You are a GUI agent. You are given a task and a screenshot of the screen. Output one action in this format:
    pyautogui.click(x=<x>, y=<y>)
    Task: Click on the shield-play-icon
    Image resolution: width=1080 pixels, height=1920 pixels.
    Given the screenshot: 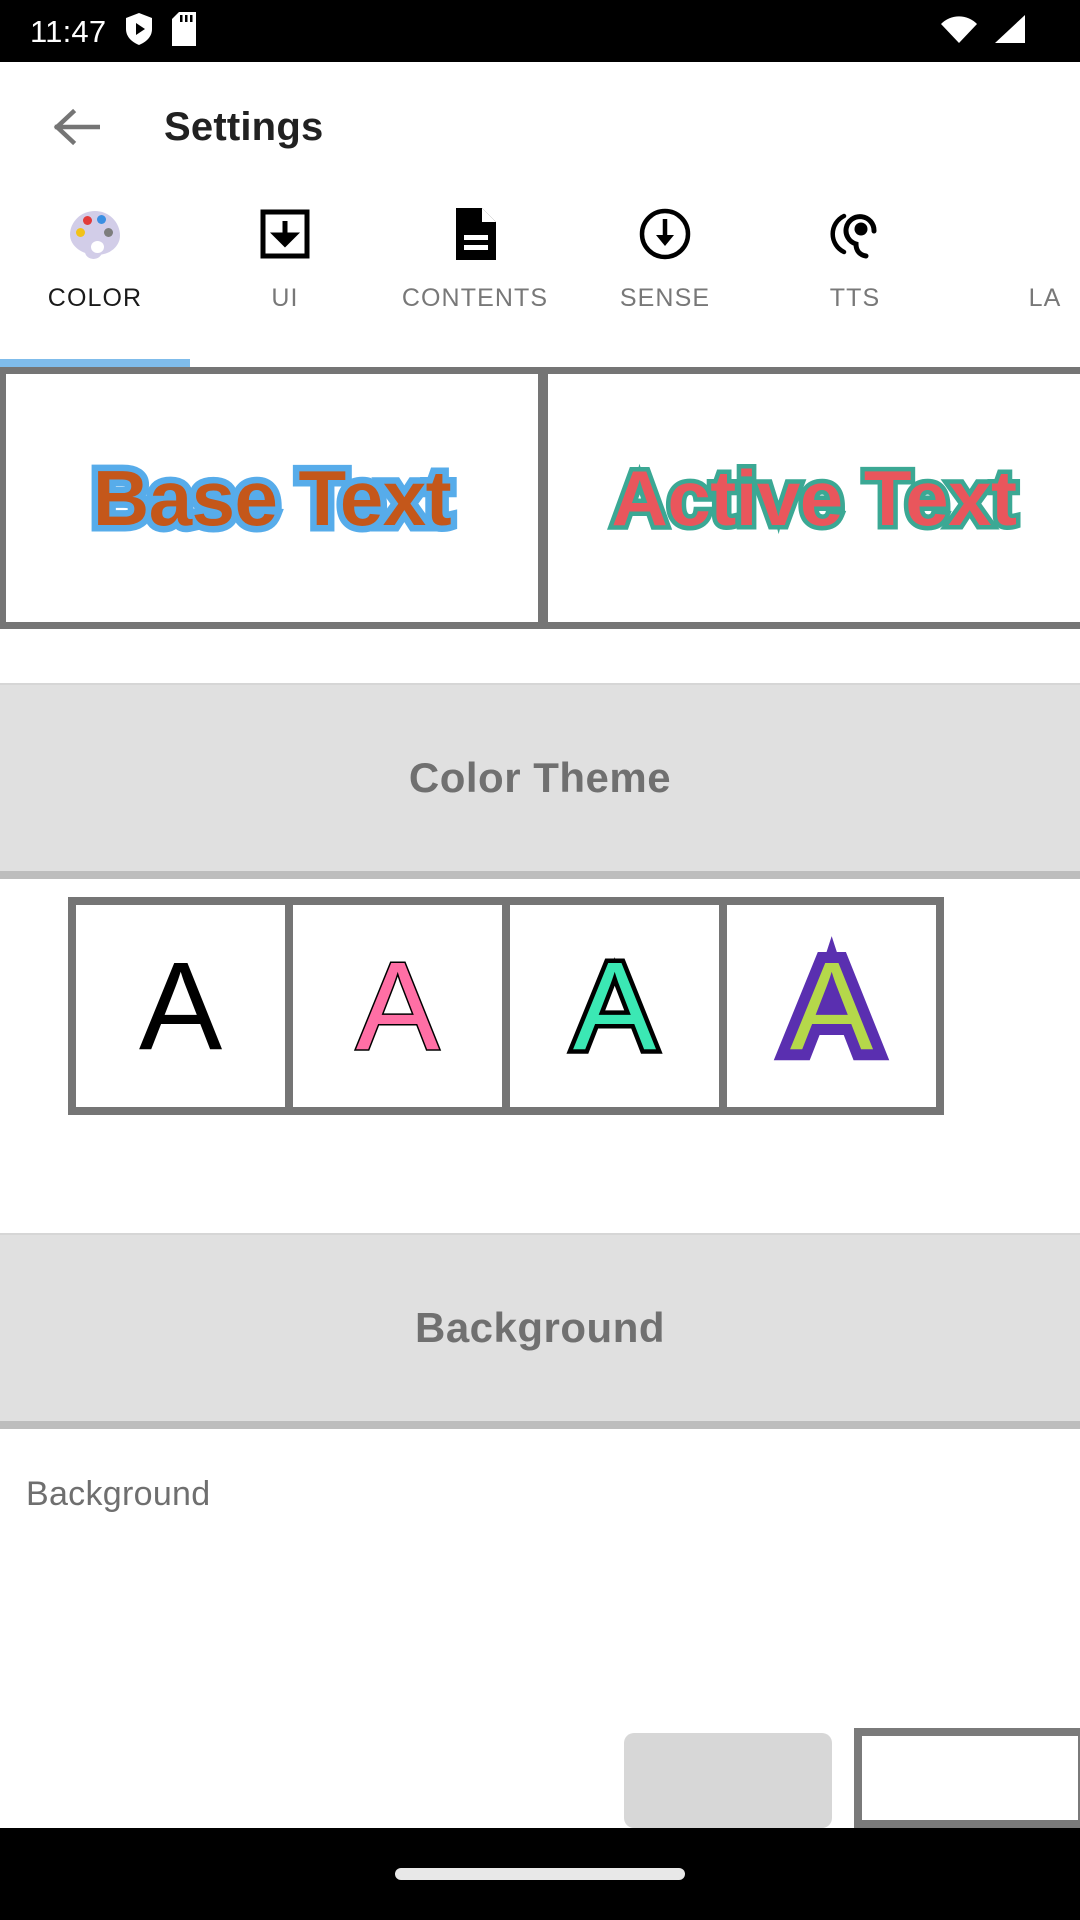 What is the action you would take?
    pyautogui.click(x=139, y=31)
    